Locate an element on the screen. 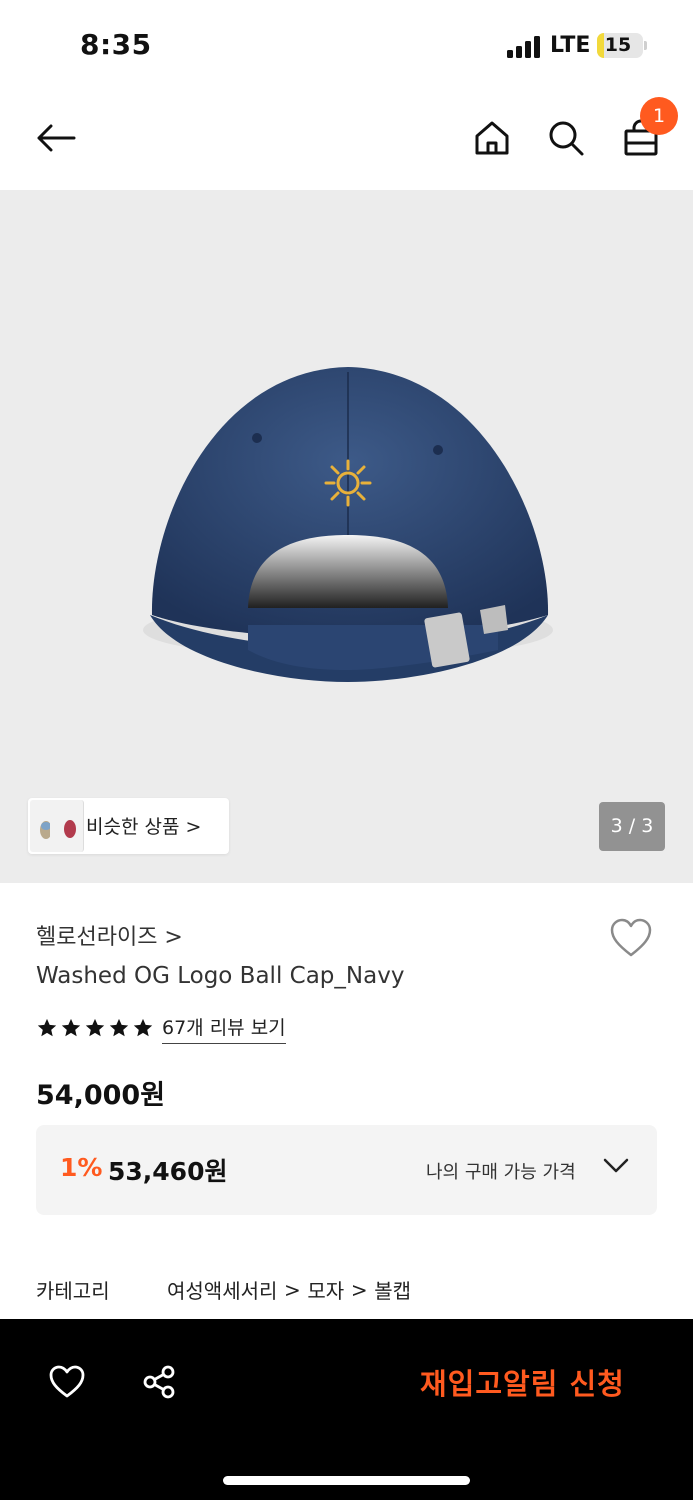 Image resolution: width=693 pixels, height=1500 pixels. discount-price: 53,460원 is located at coordinates (168, 1171).